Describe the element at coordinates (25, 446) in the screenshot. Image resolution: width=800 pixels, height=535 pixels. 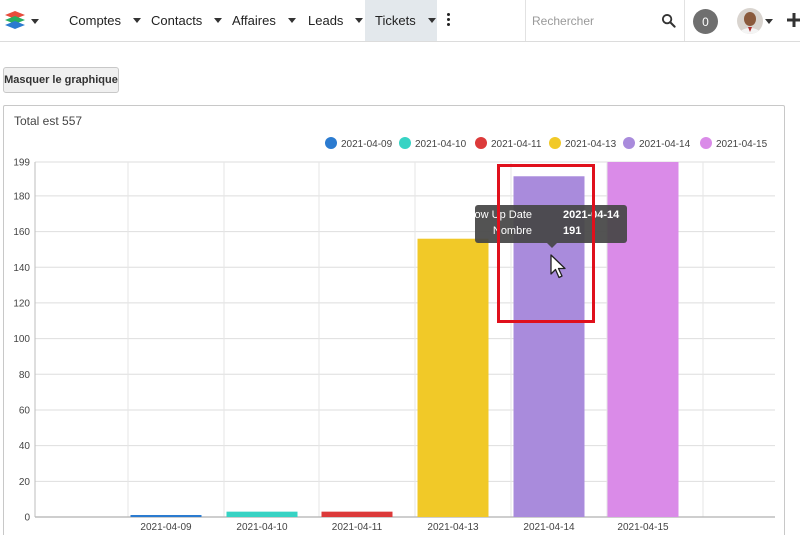
I see `y-tick-label: 40` at that location.